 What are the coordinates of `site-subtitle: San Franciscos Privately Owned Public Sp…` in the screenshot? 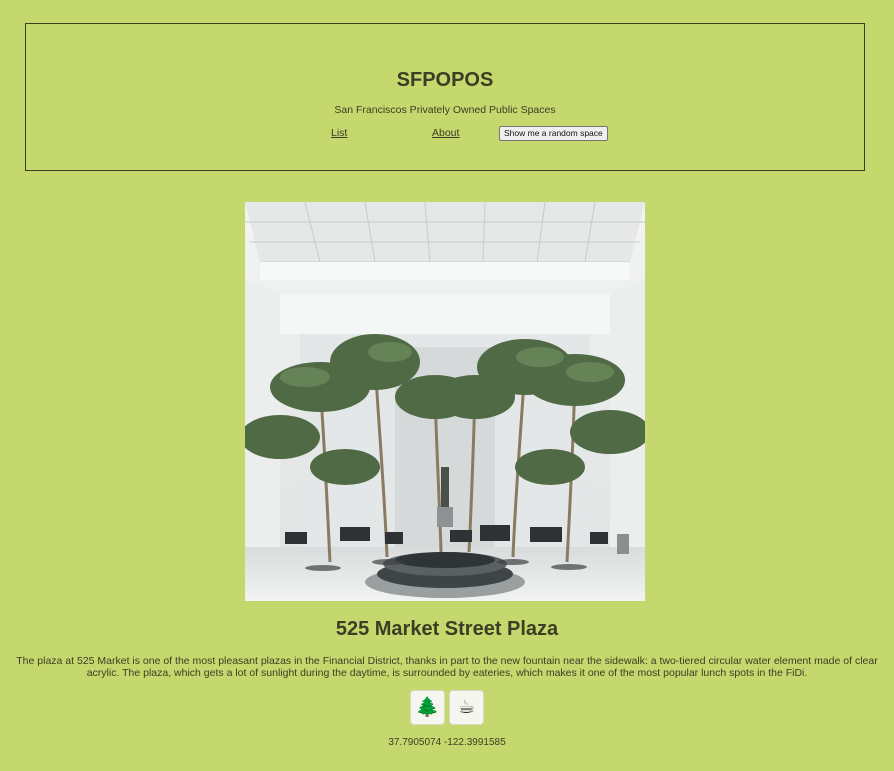 It's located at (445, 110).